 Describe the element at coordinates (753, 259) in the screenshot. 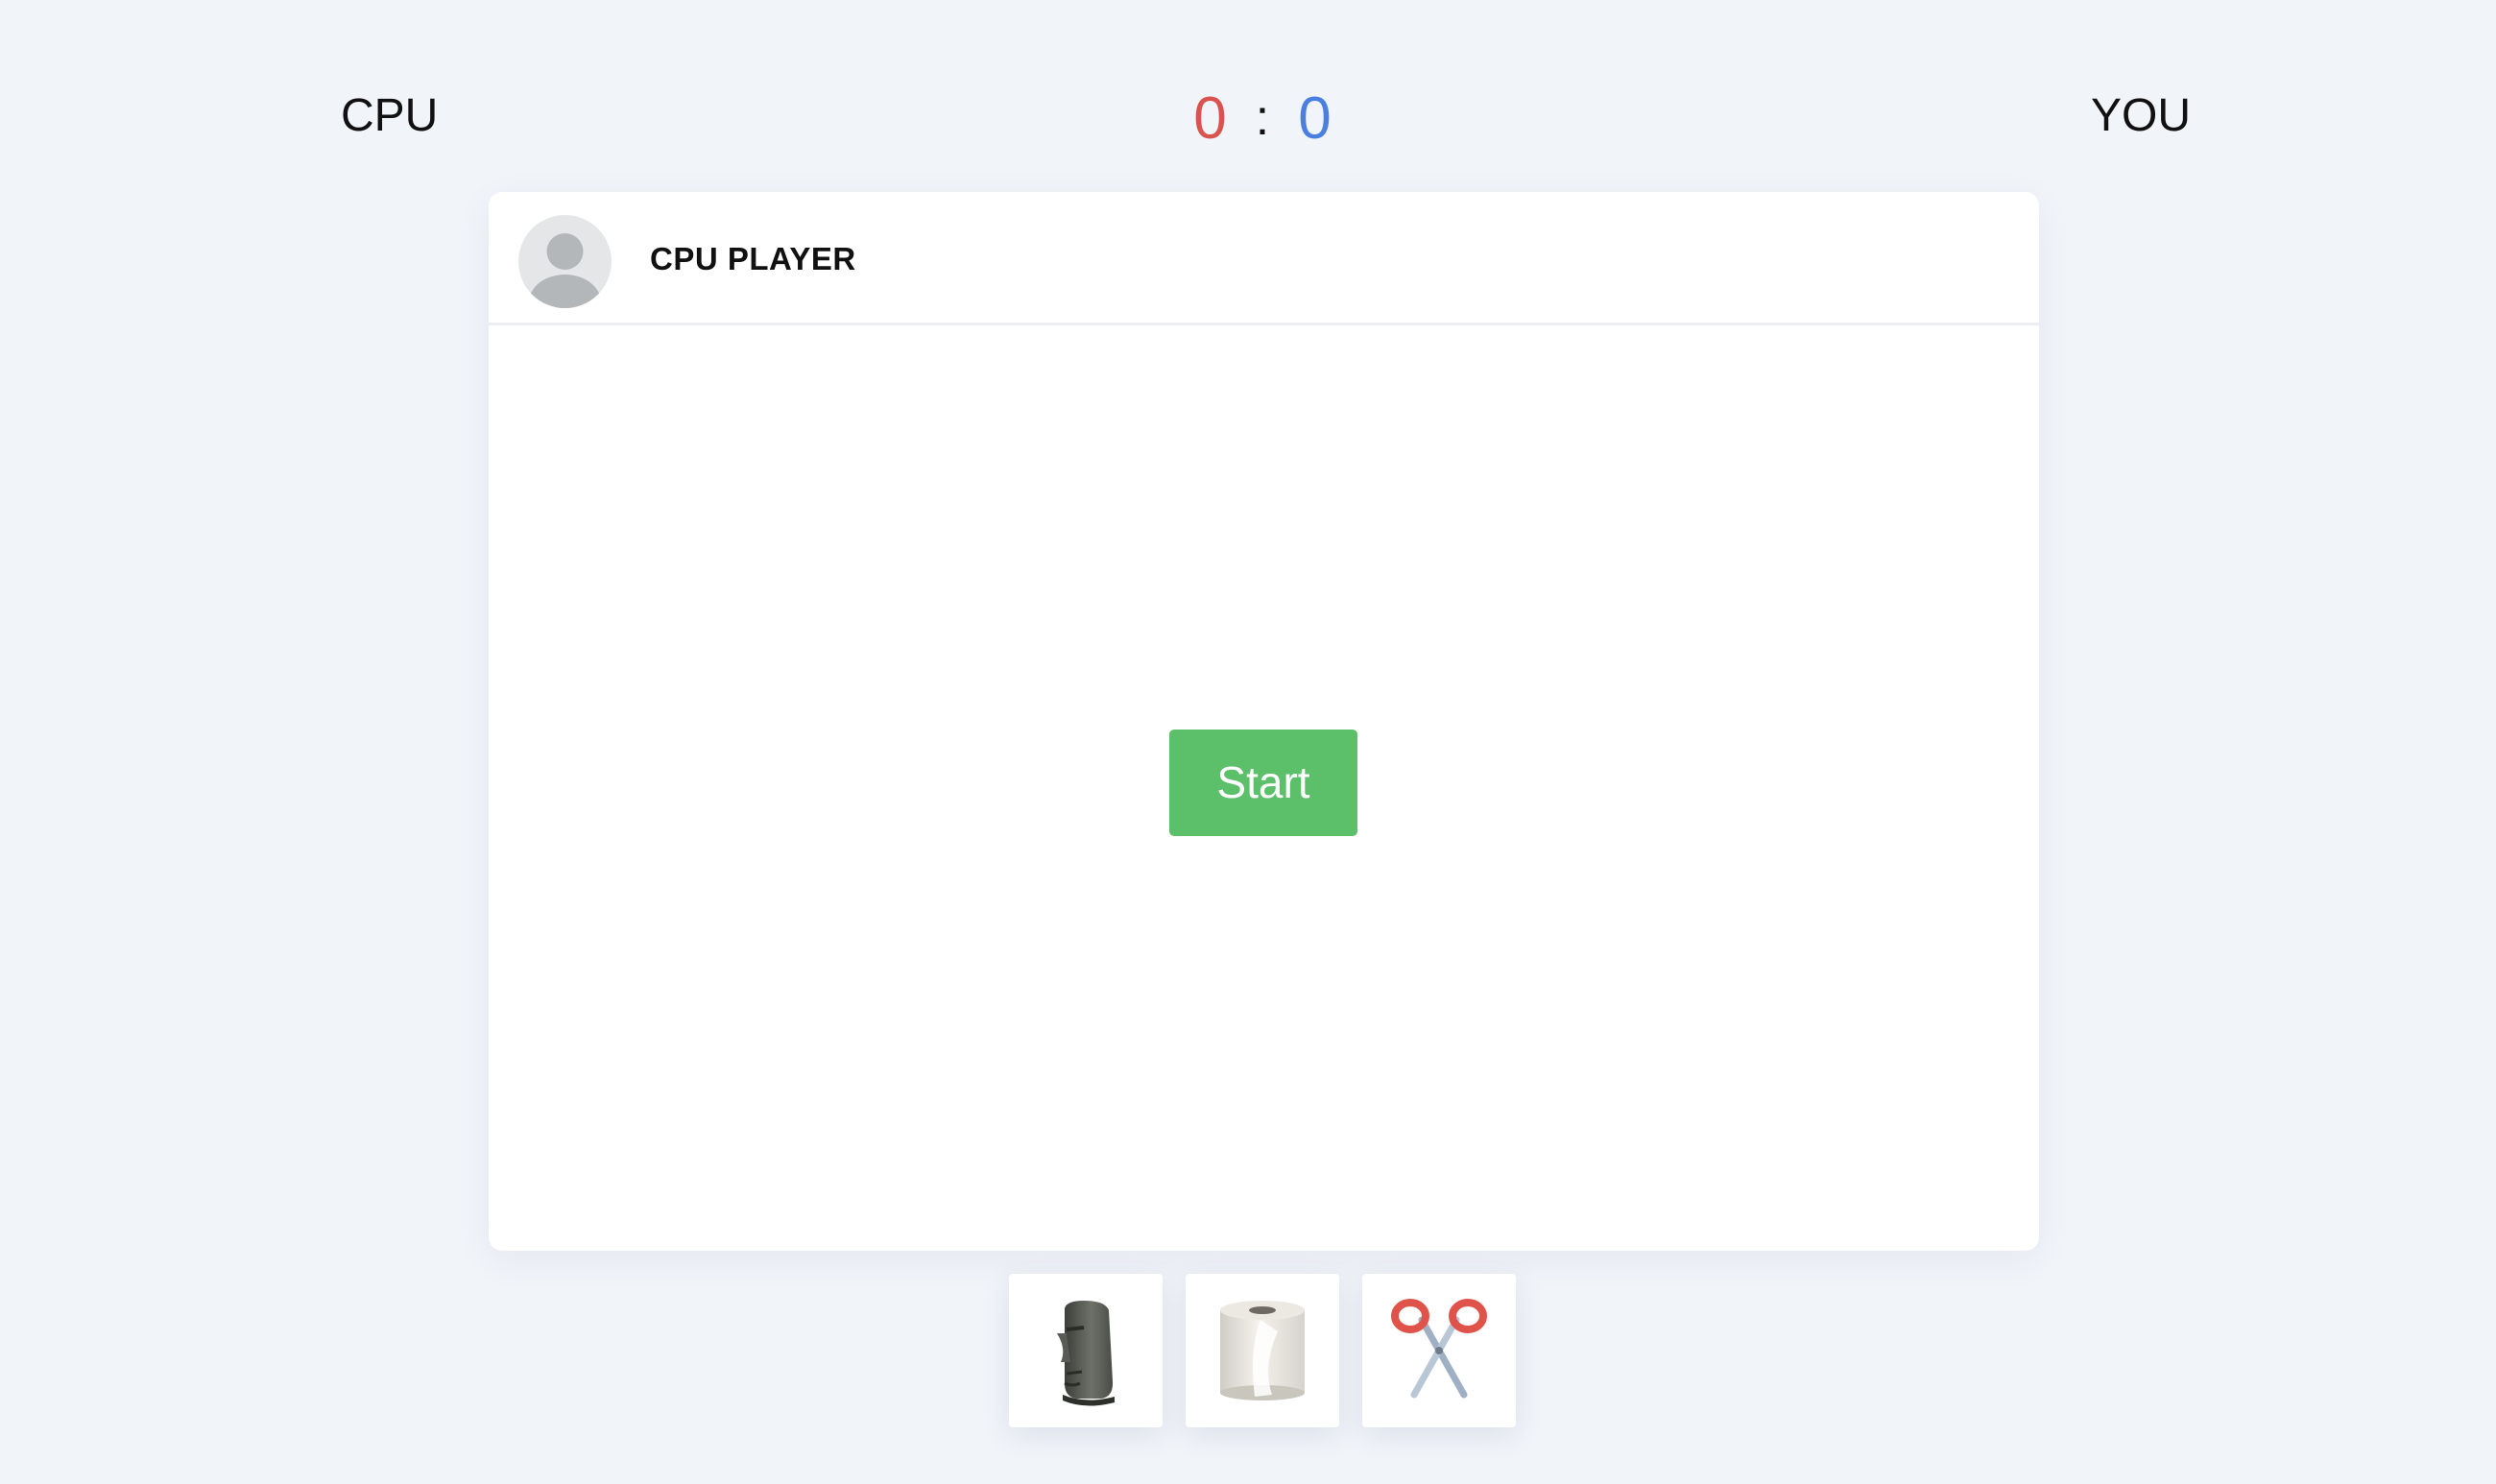

I see `player-name: CPU PLAYER` at that location.